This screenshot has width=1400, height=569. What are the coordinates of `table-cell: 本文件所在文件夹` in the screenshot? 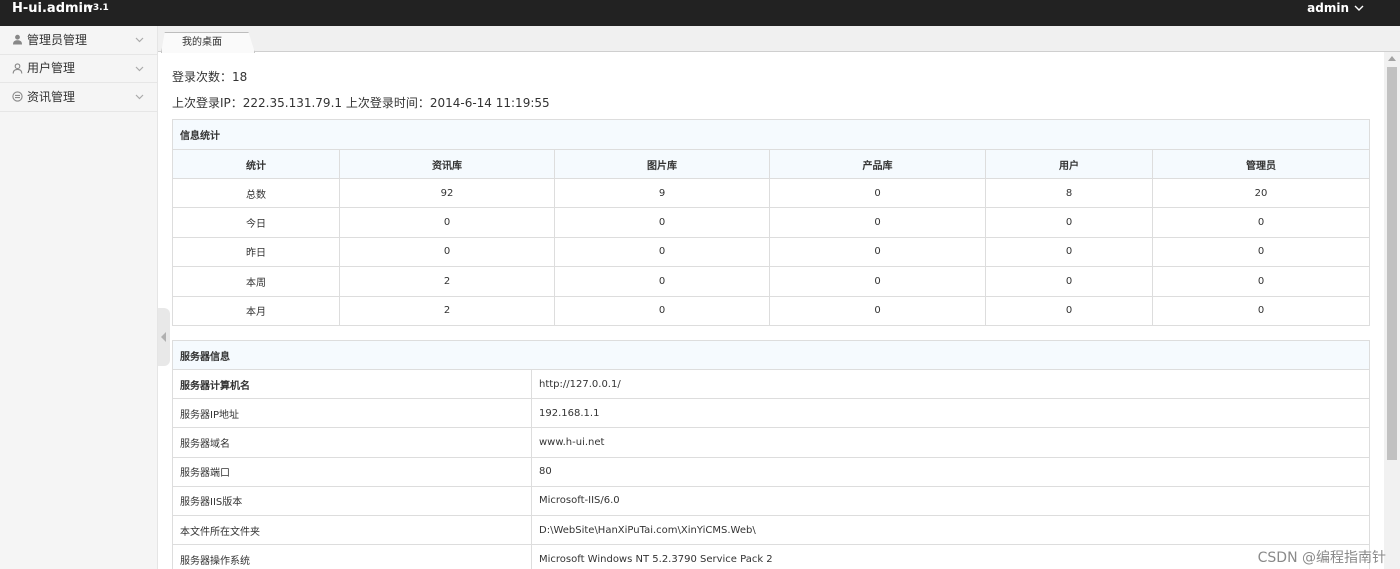 It's located at (352, 530).